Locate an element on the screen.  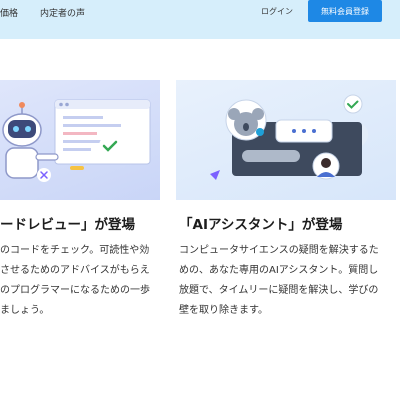
description-line: 壁を取り除きます。 is located at coordinates (223, 310).